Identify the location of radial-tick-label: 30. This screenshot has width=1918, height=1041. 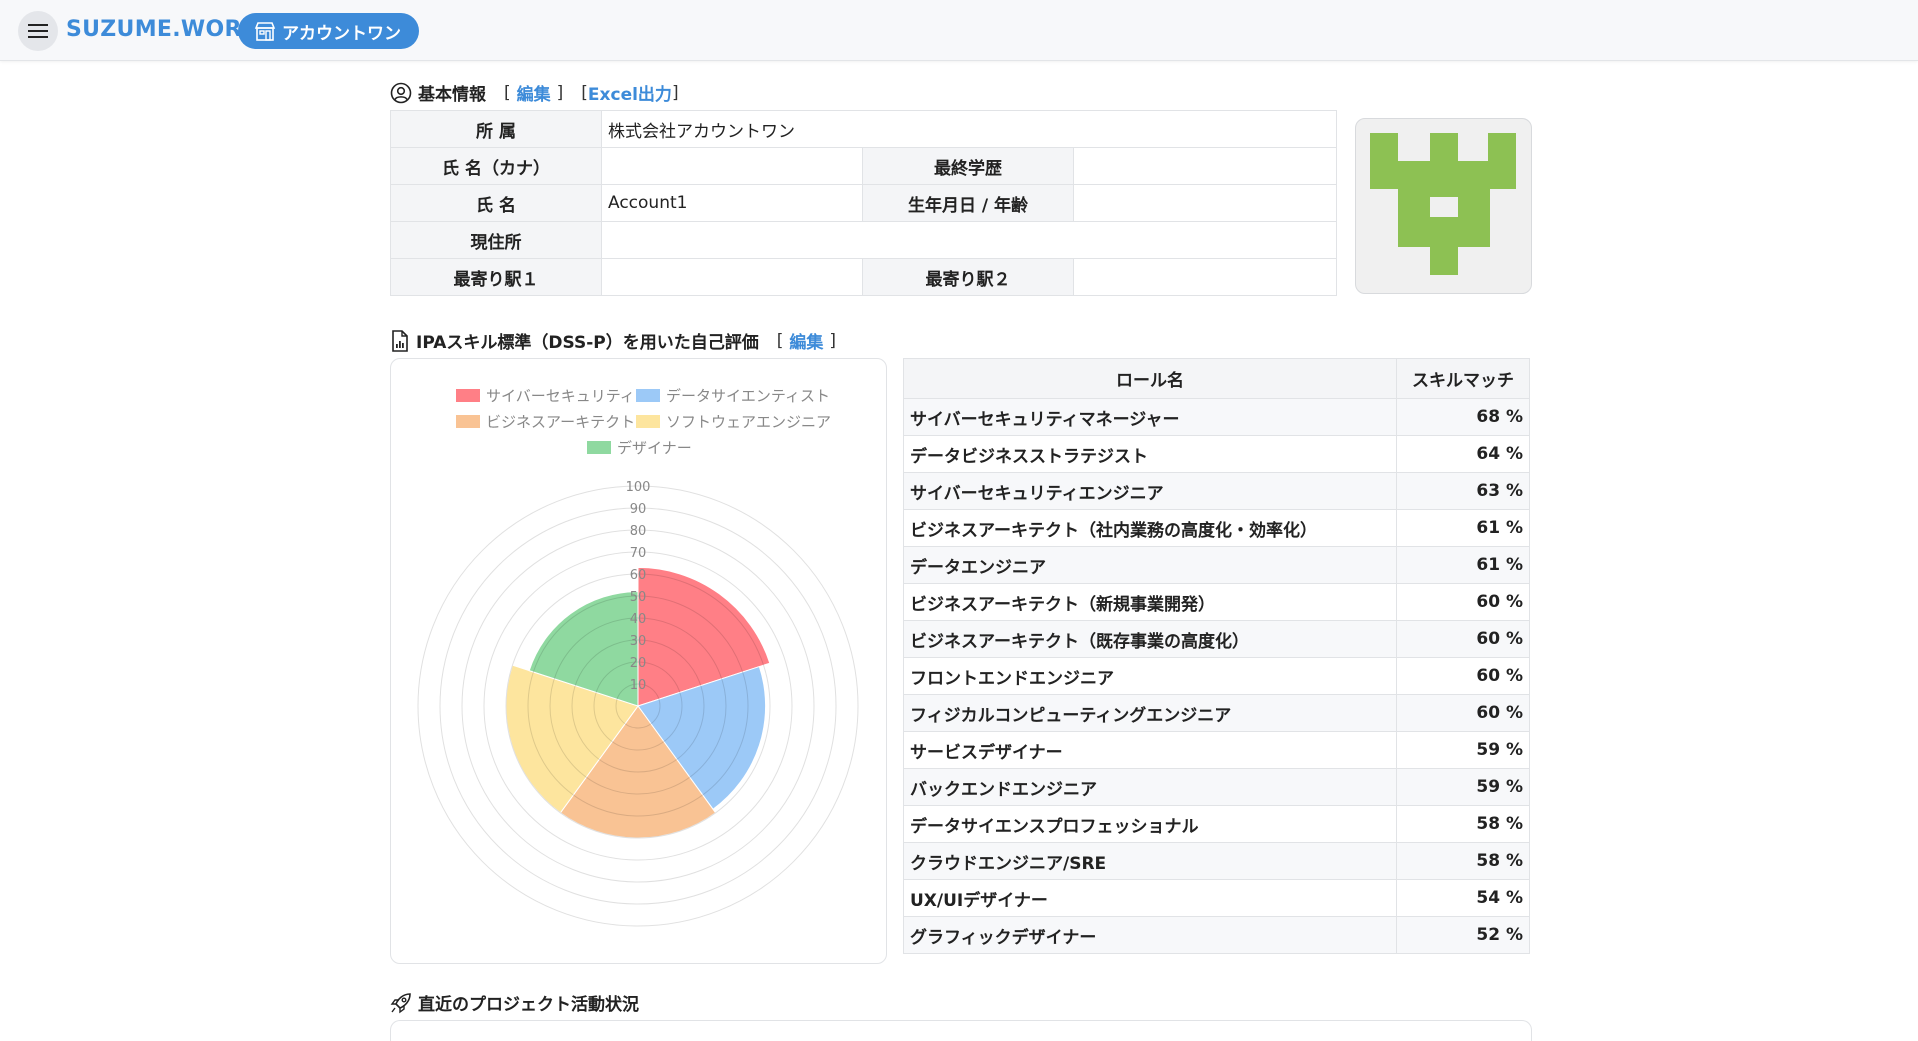
(638, 641).